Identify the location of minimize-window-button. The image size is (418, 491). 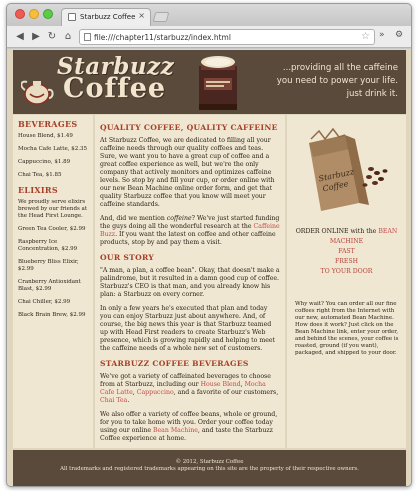
(34, 14).